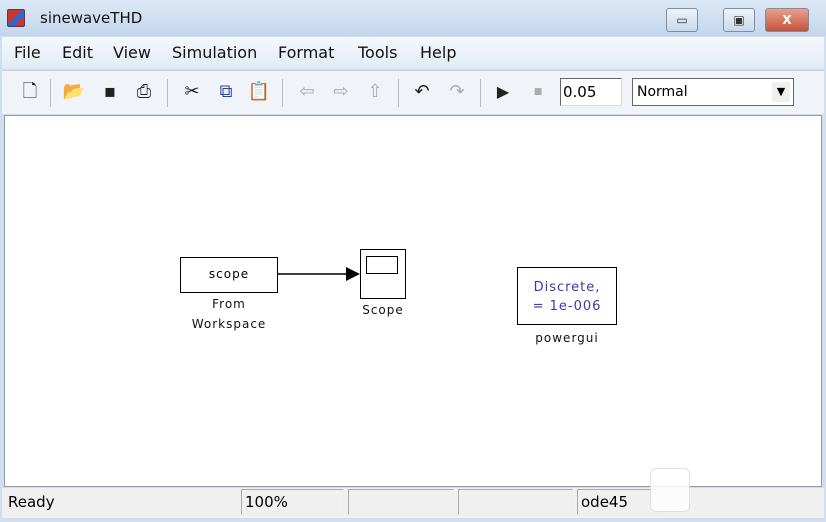 This screenshot has width=826, height=522. What do you see at coordinates (292, 502) in the screenshot?
I see `zoom-level: 100%` at bounding box center [292, 502].